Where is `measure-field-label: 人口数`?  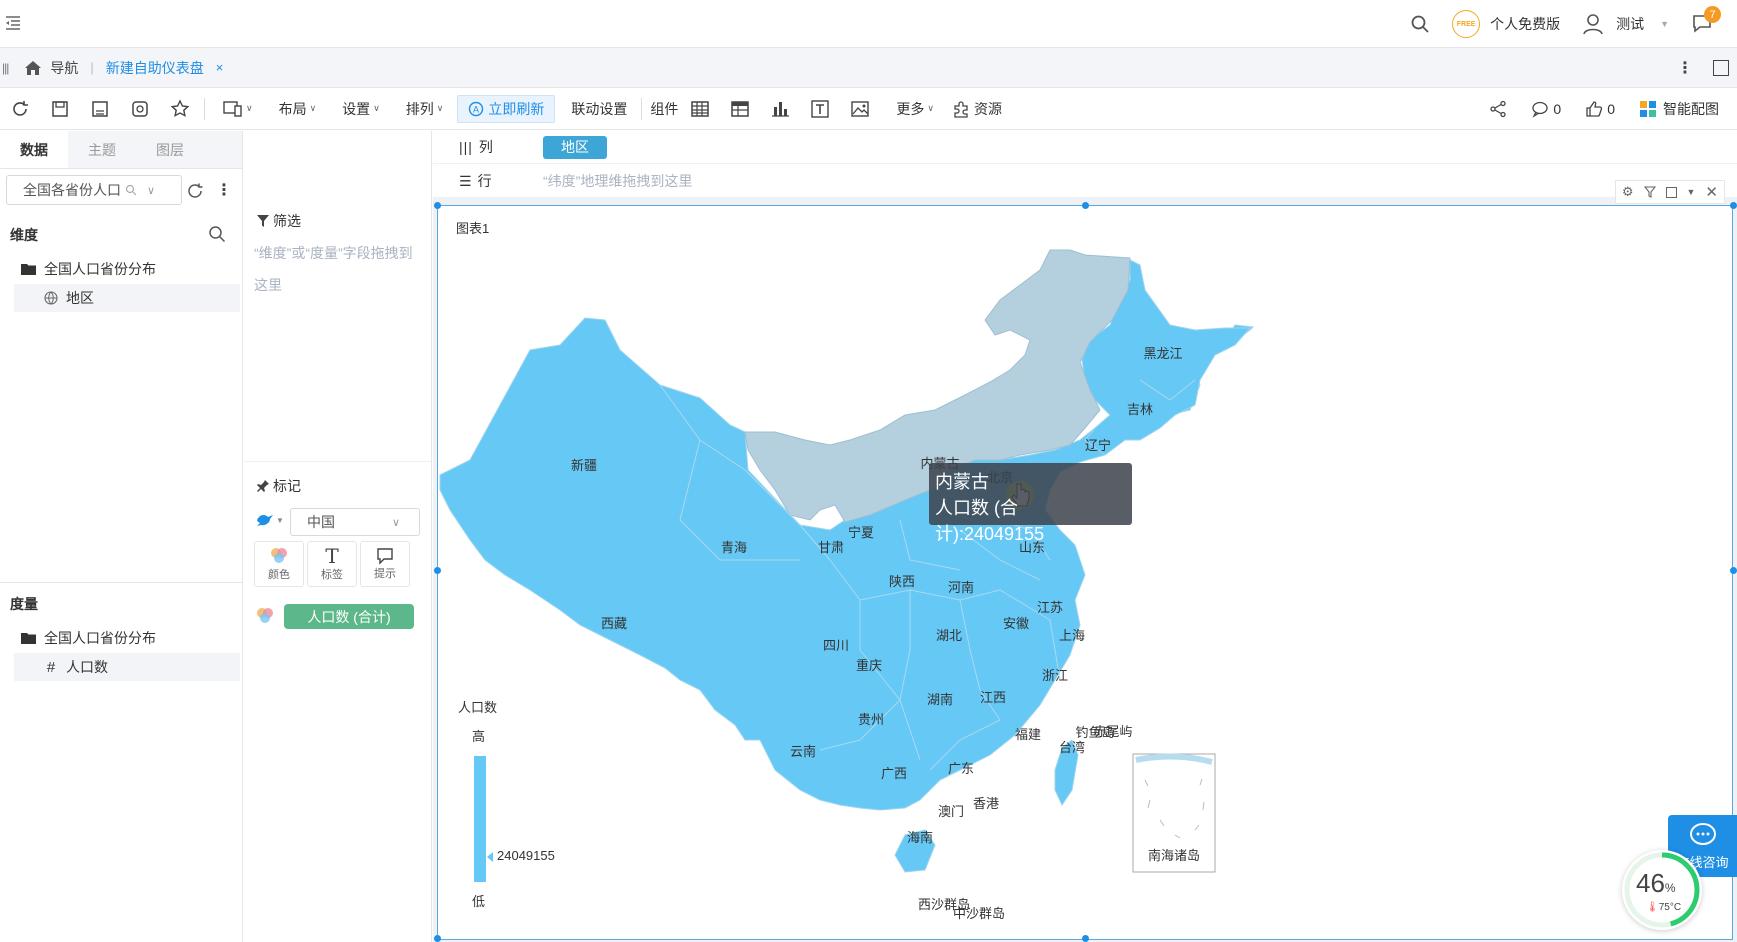 measure-field-label: 人口数 is located at coordinates (87, 667).